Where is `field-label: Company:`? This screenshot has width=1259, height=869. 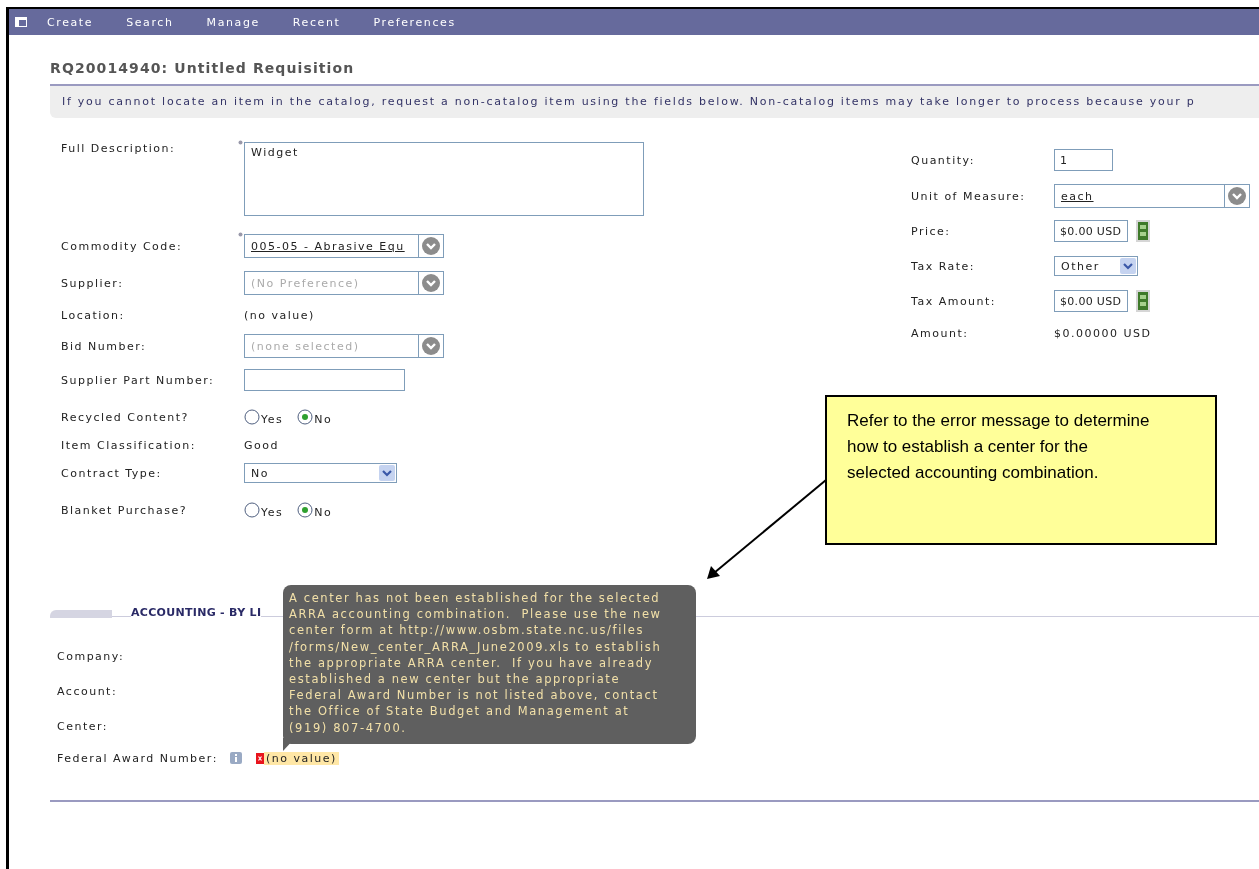 field-label: Company: is located at coordinates (91, 656).